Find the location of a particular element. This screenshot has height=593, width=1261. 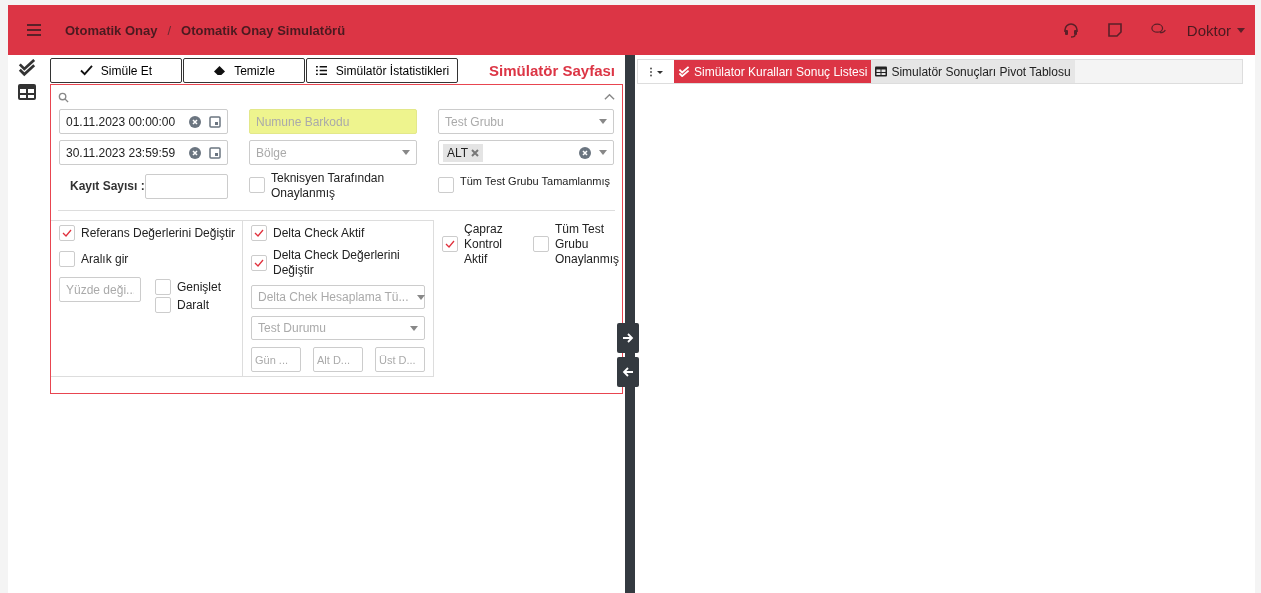

barcode-field: Numune Barkodu is located at coordinates (333, 121).